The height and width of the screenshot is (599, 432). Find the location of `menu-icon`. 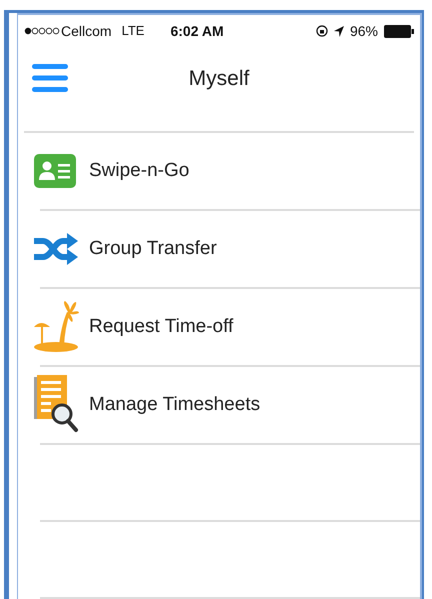

menu-icon is located at coordinates (50, 78).